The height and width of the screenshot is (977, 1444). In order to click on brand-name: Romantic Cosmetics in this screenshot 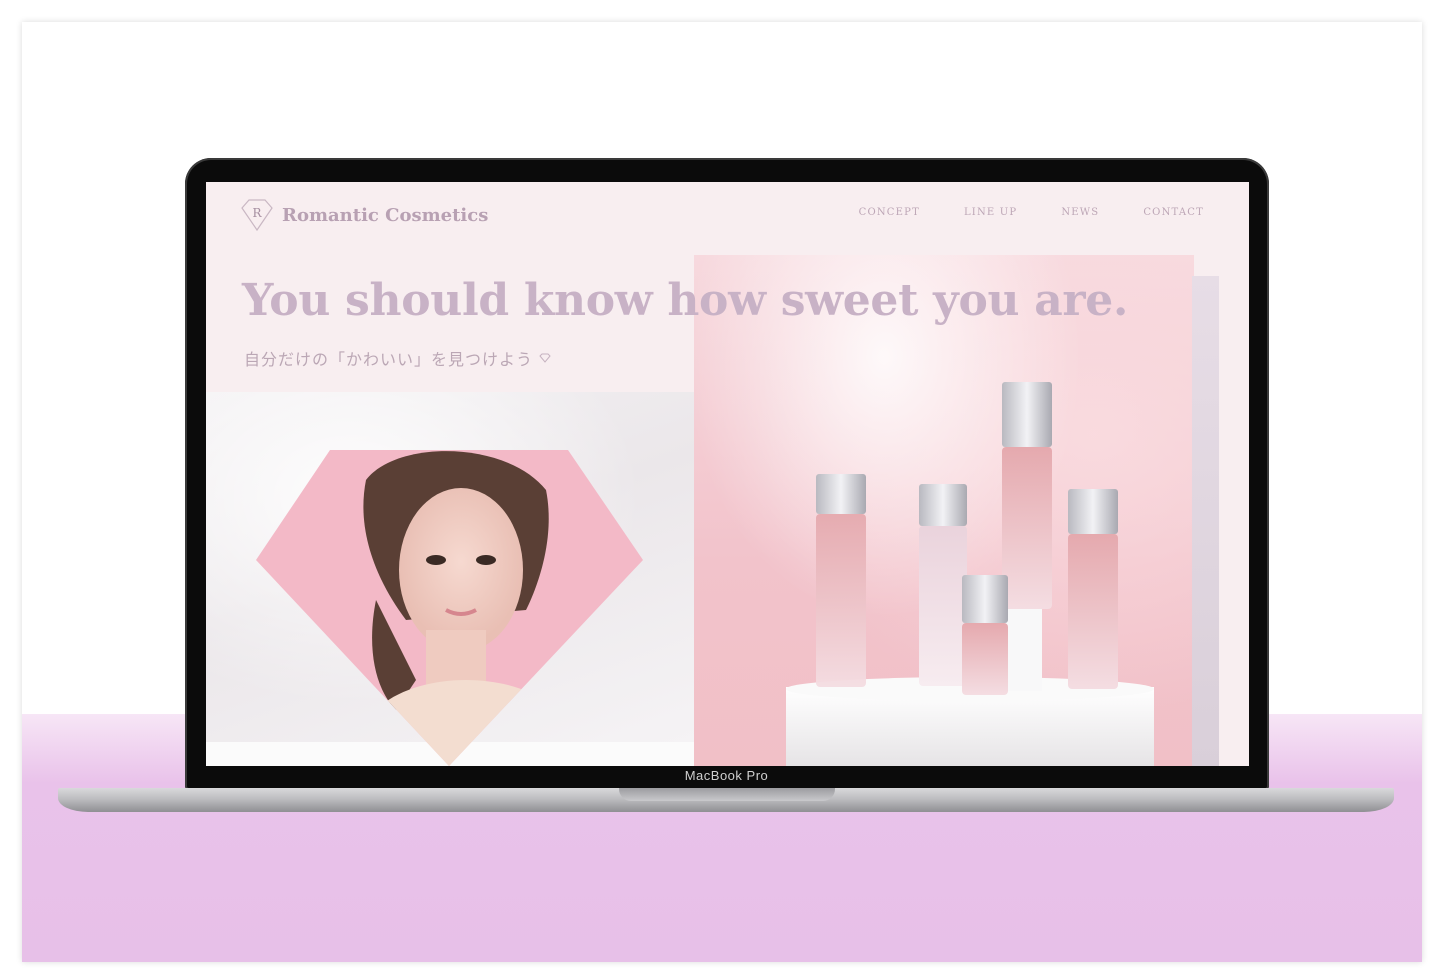, I will do `click(385, 215)`.